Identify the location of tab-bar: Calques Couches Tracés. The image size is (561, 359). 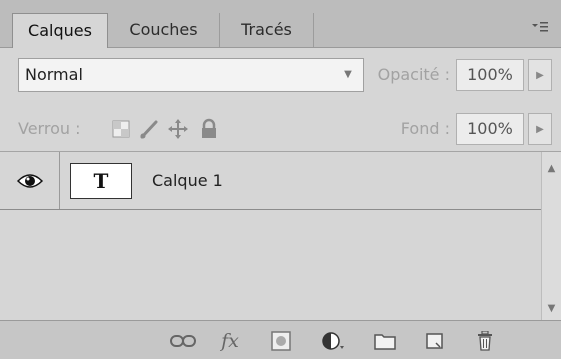
(280, 24).